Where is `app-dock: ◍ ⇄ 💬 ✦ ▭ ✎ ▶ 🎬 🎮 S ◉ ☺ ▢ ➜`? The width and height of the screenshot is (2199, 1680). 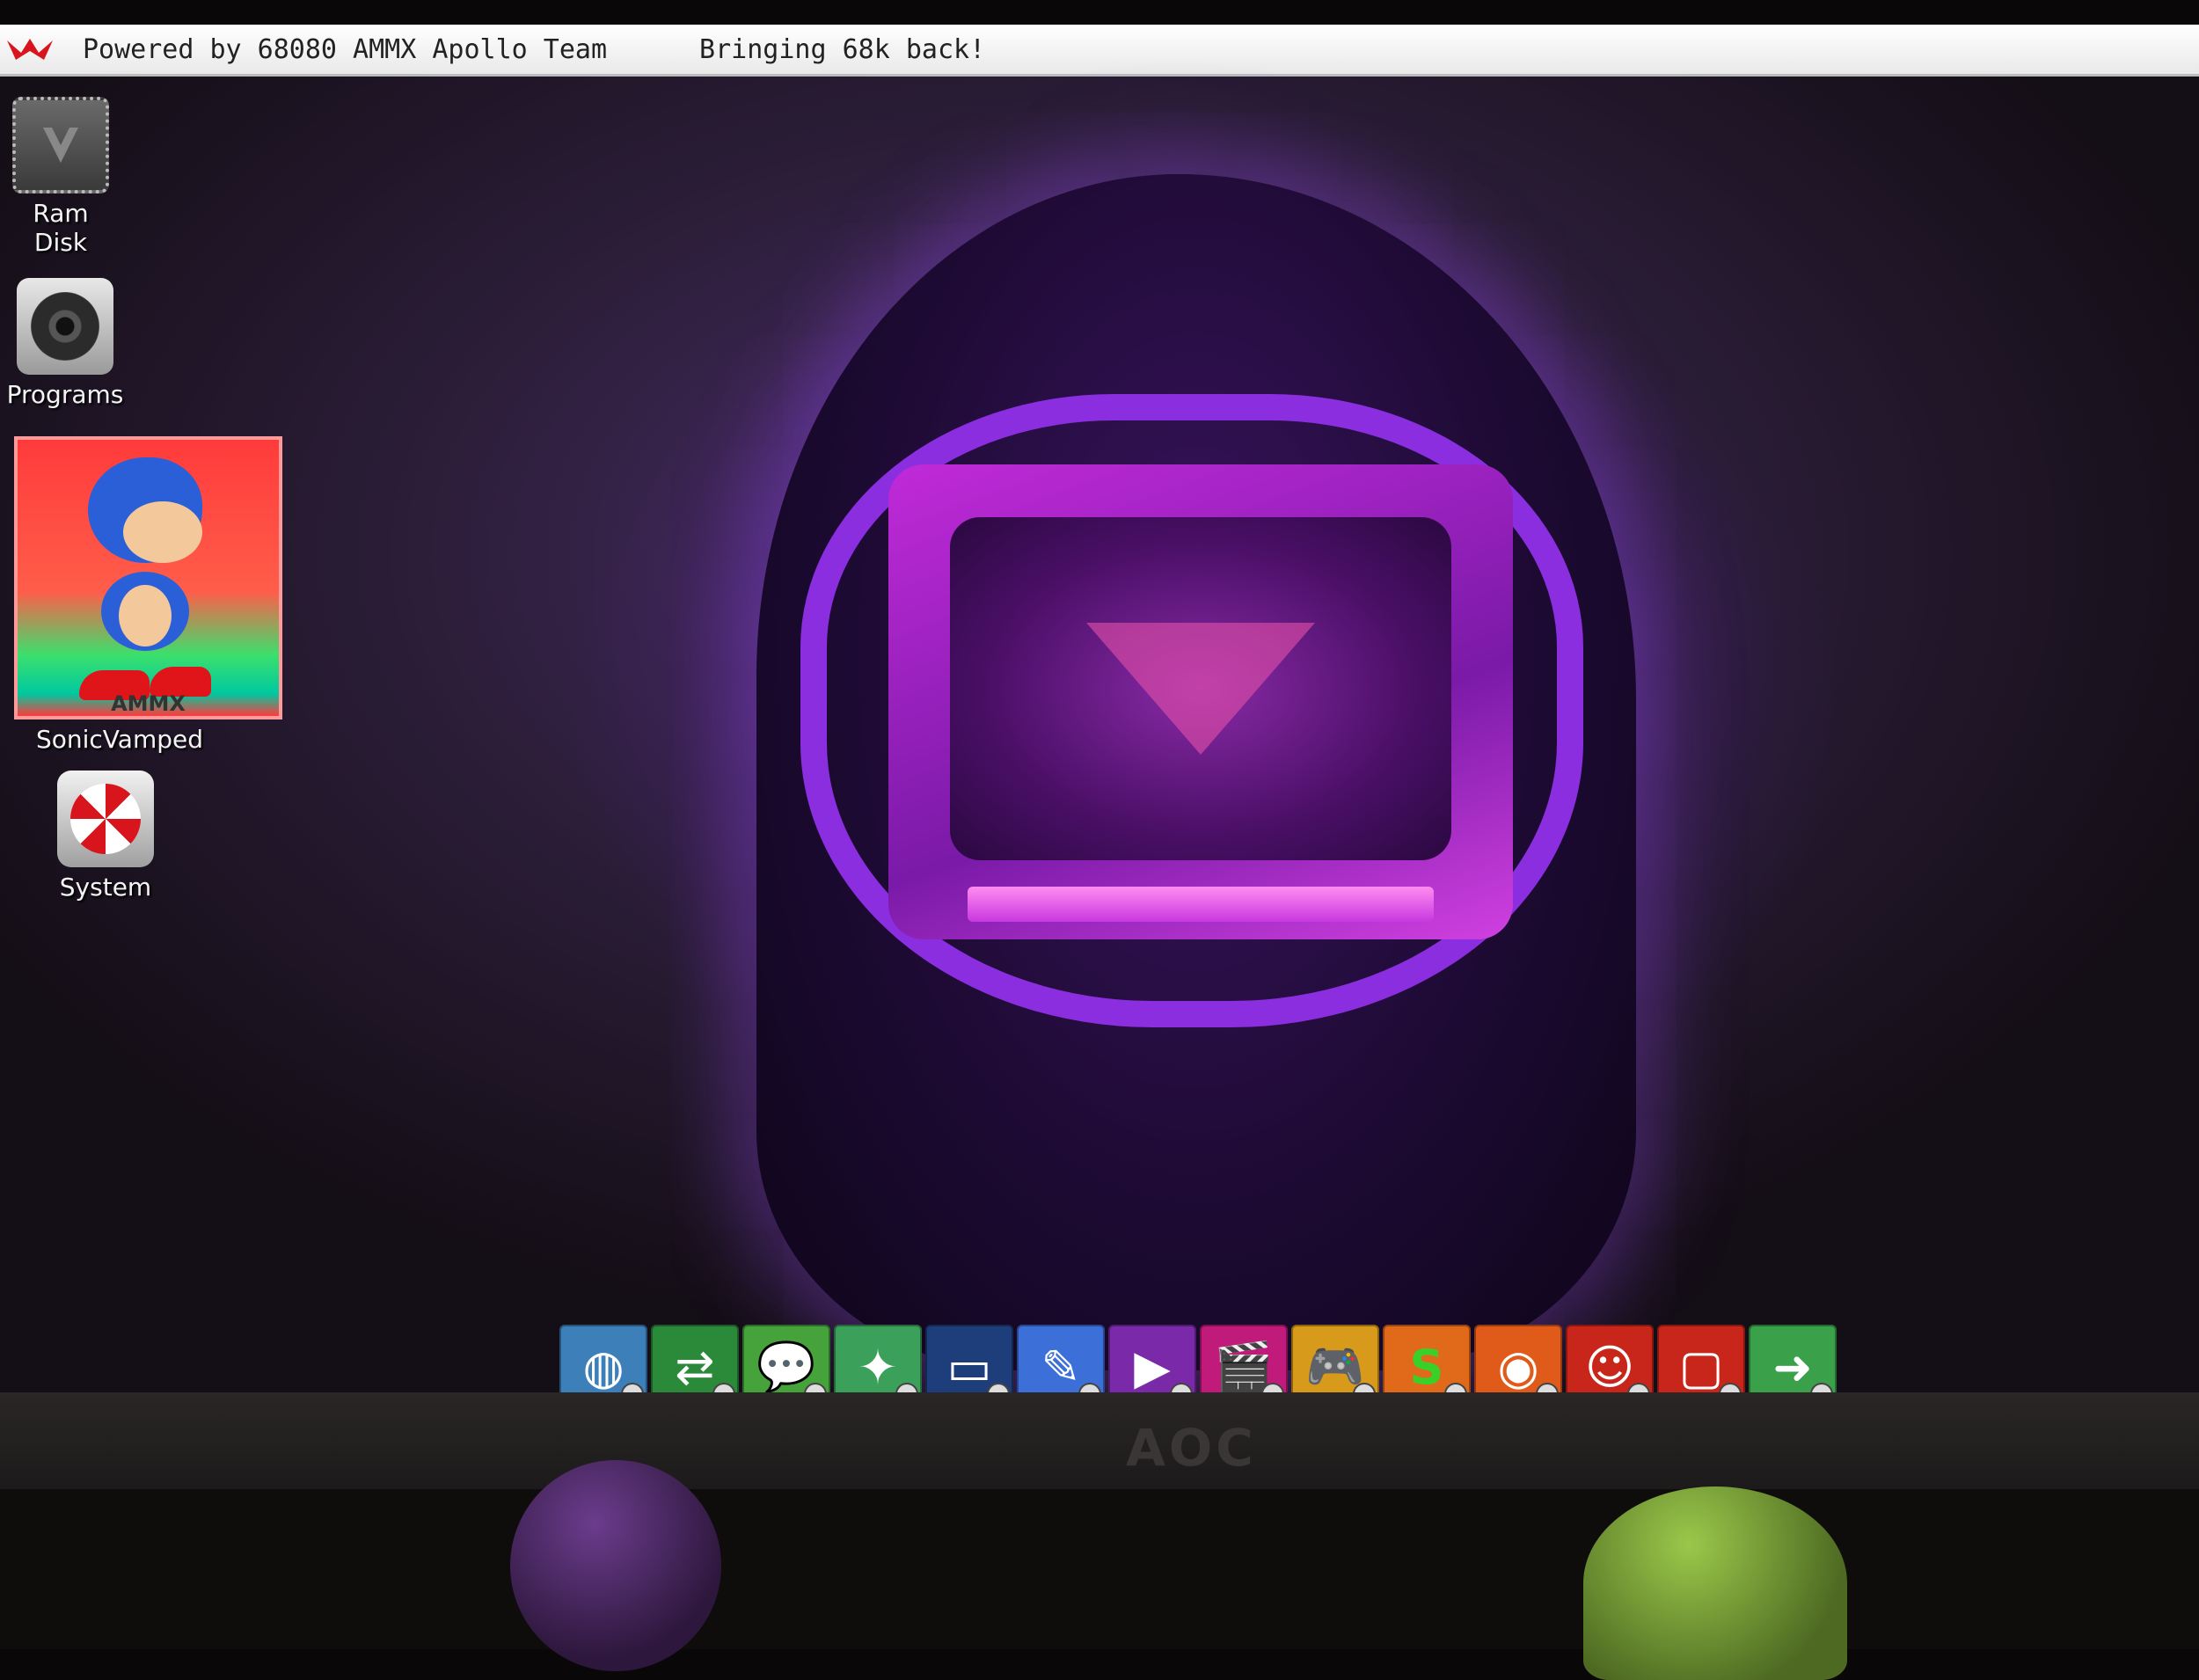 app-dock: ◍ ⇄ 💬 ✦ ▭ ✎ ▶ 🎬 🎮 S ◉ ☺ ▢ ➜ is located at coordinates (1199, 1358).